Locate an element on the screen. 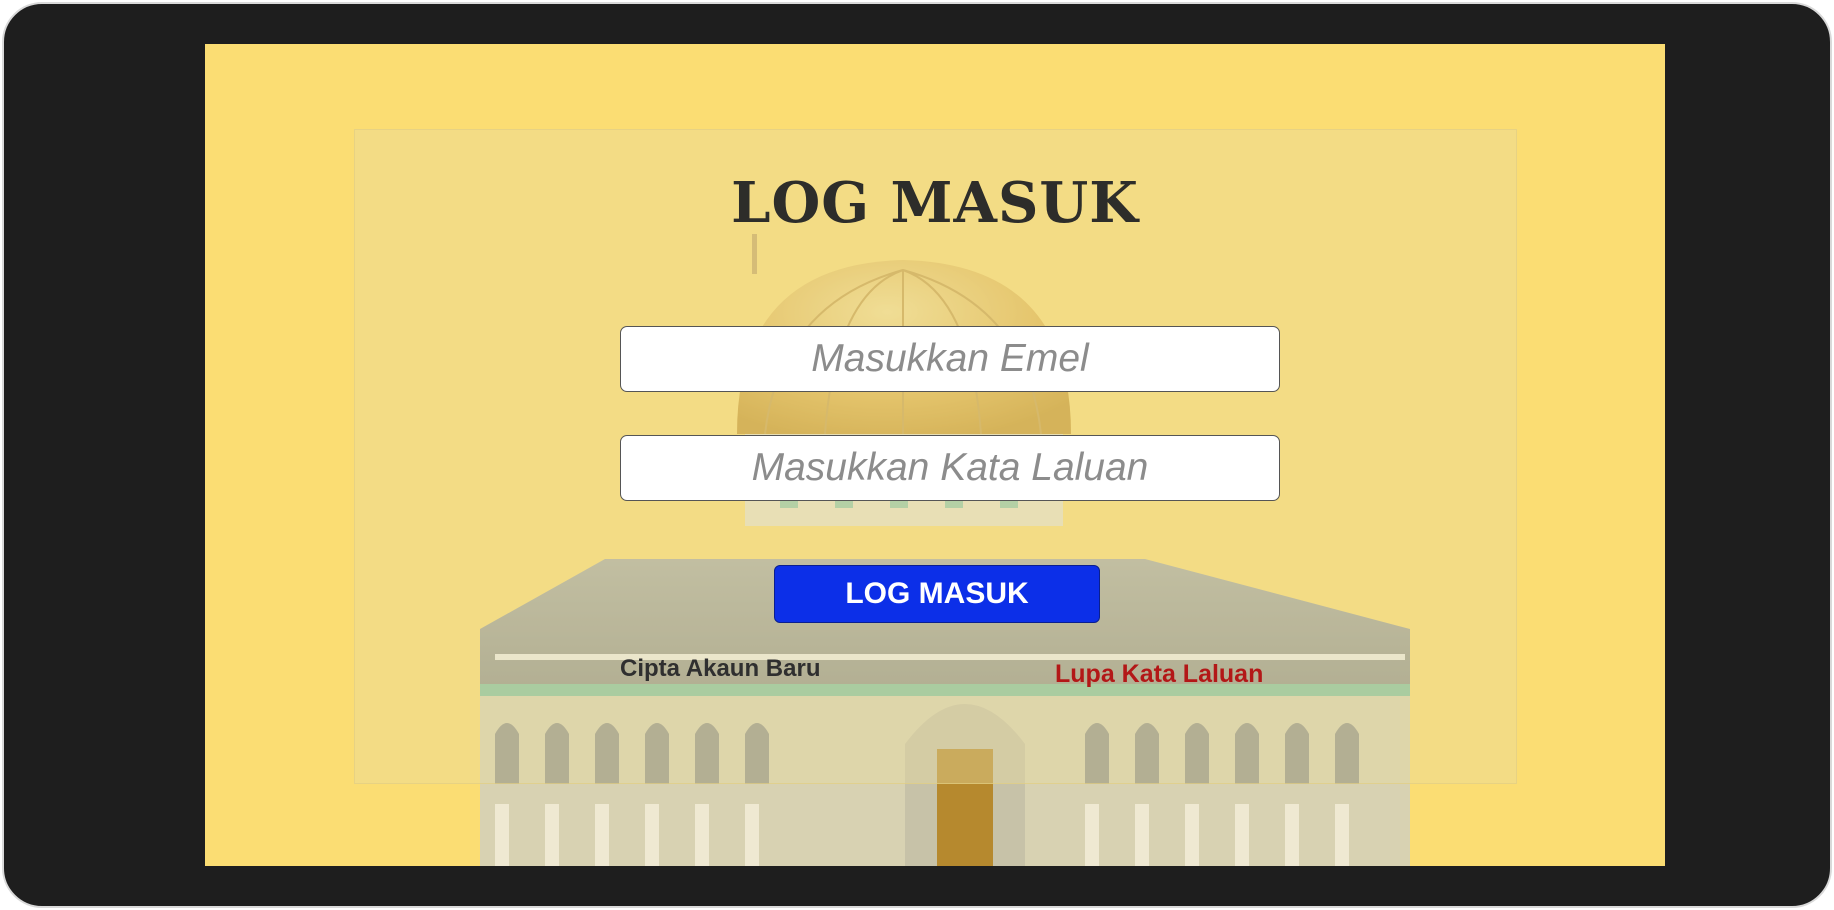  forgot-password-link: Lupa Kata Laluan is located at coordinates (1159, 674).